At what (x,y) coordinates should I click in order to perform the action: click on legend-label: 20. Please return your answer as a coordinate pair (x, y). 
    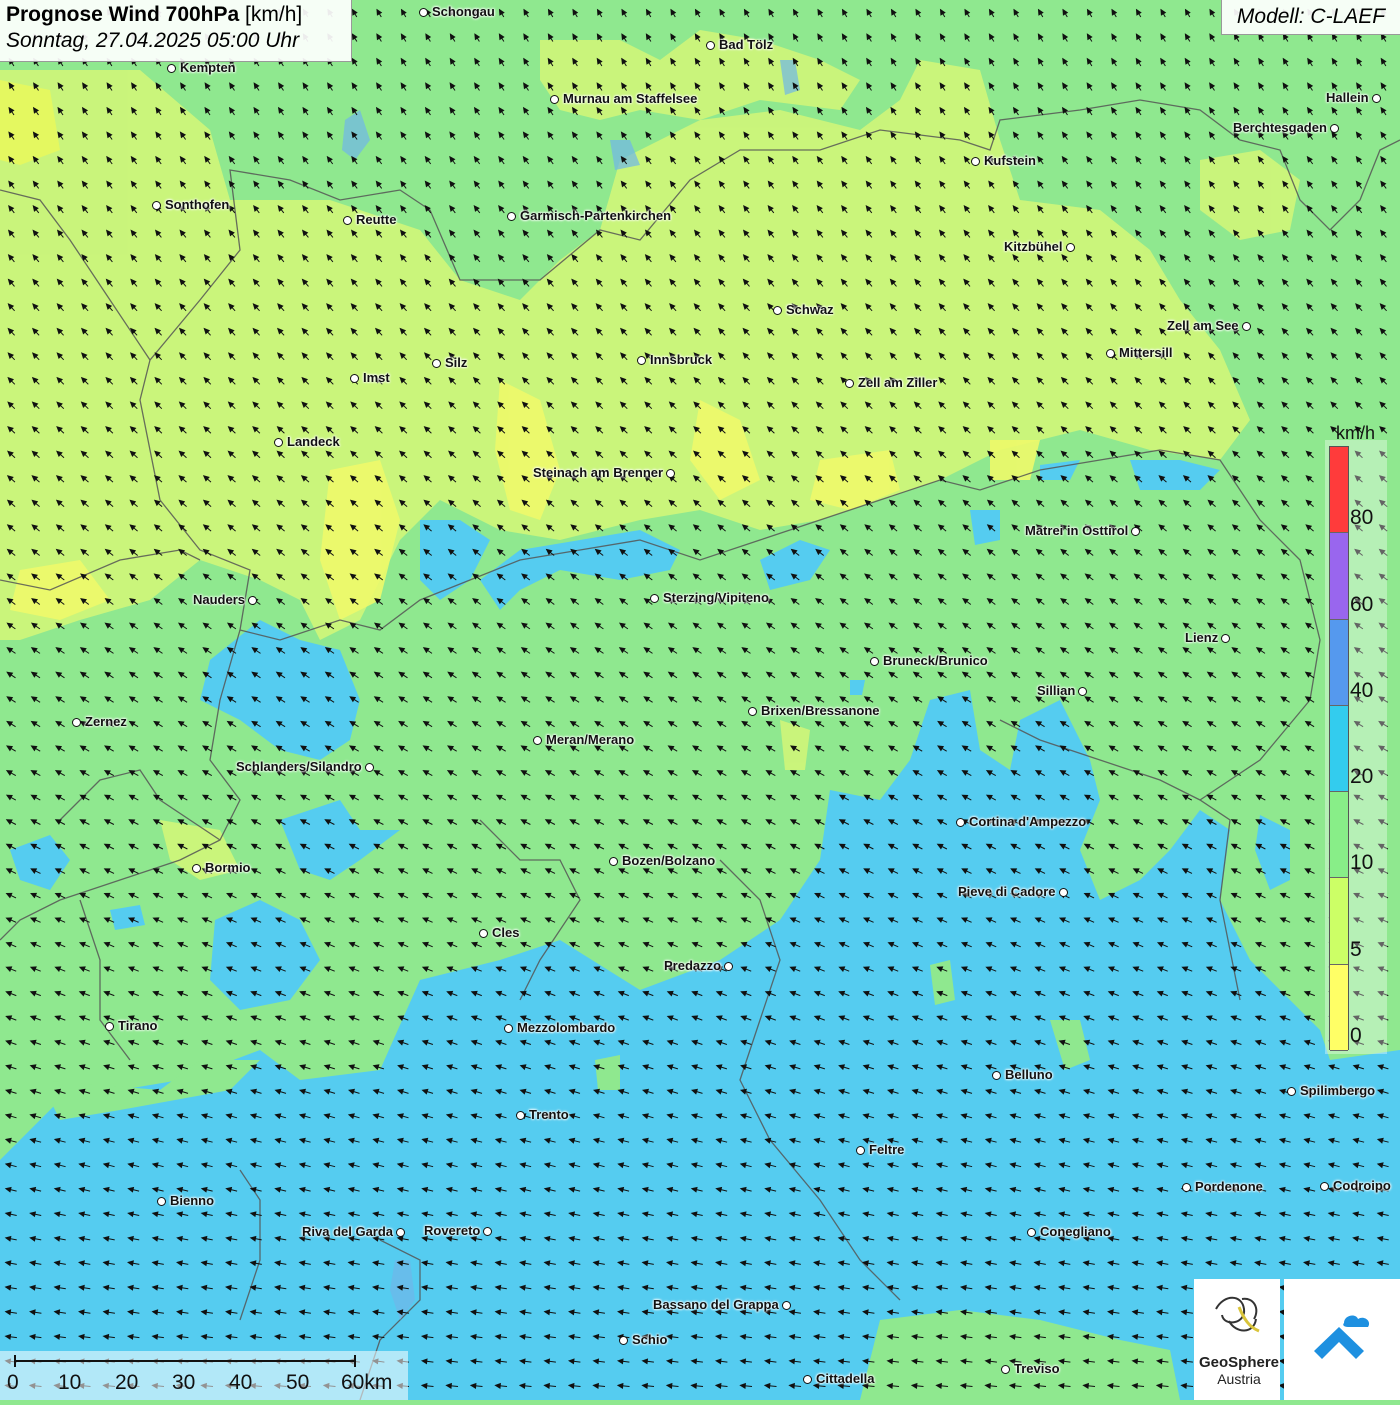
    Looking at the image, I should click on (1361, 777).